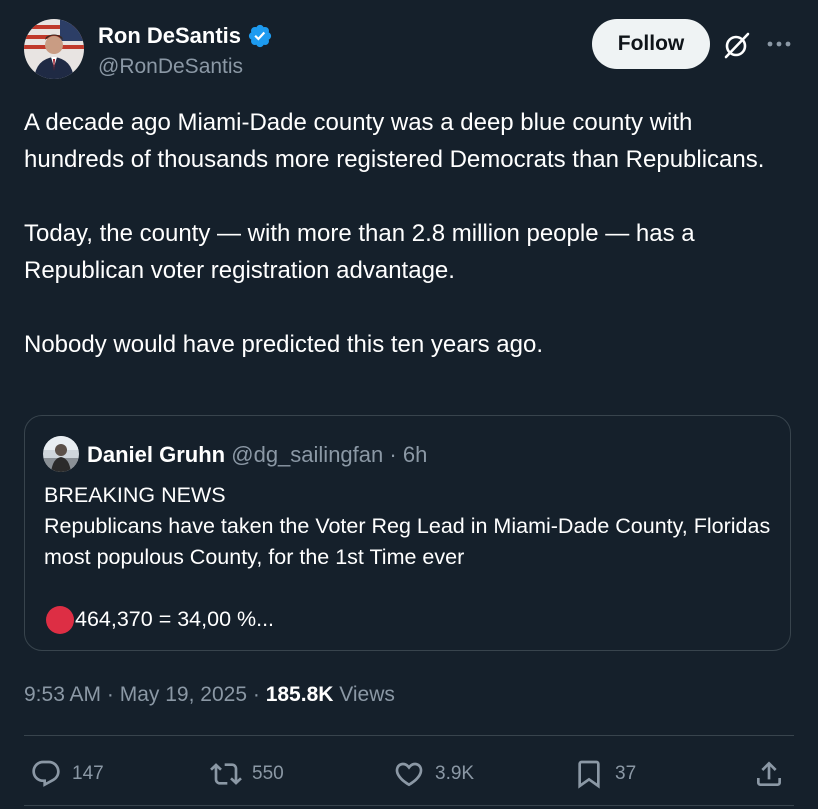 The width and height of the screenshot is (818, 809). I want to click on quoted-display-name: Daniel Gruhn, so click(156, 454).